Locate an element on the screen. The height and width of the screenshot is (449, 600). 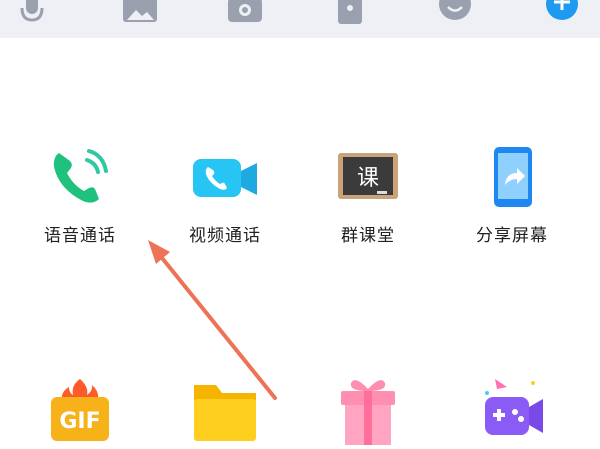
classroom-board-icon: 课 is located at coordinates (368, 178).